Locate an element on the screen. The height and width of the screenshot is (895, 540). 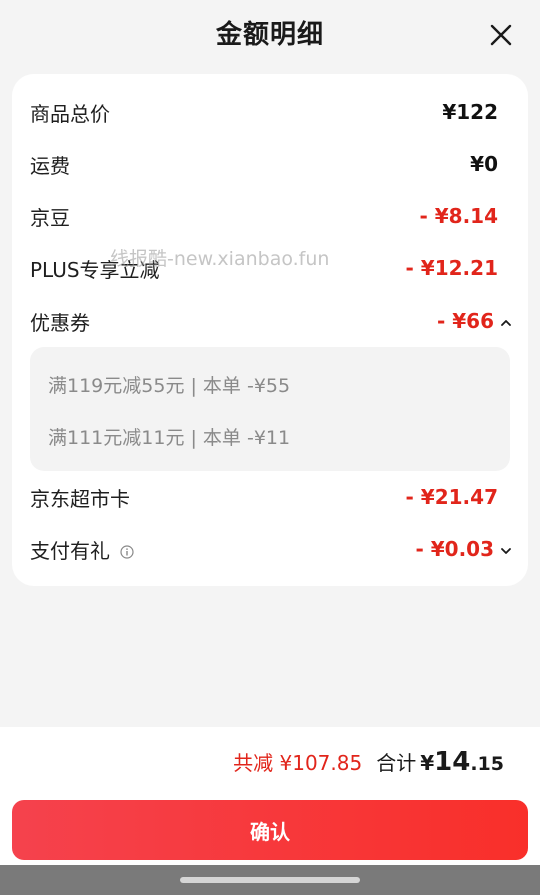
row-plus-discount: PLUS专享立减 - ¥12.21 is located at coordinates (264, 268).